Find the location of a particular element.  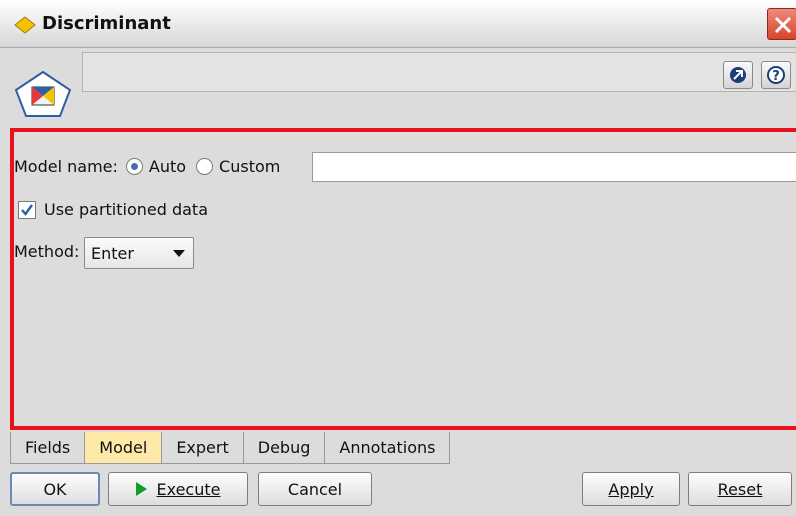

preview-button is located at coordinates (738, 75).